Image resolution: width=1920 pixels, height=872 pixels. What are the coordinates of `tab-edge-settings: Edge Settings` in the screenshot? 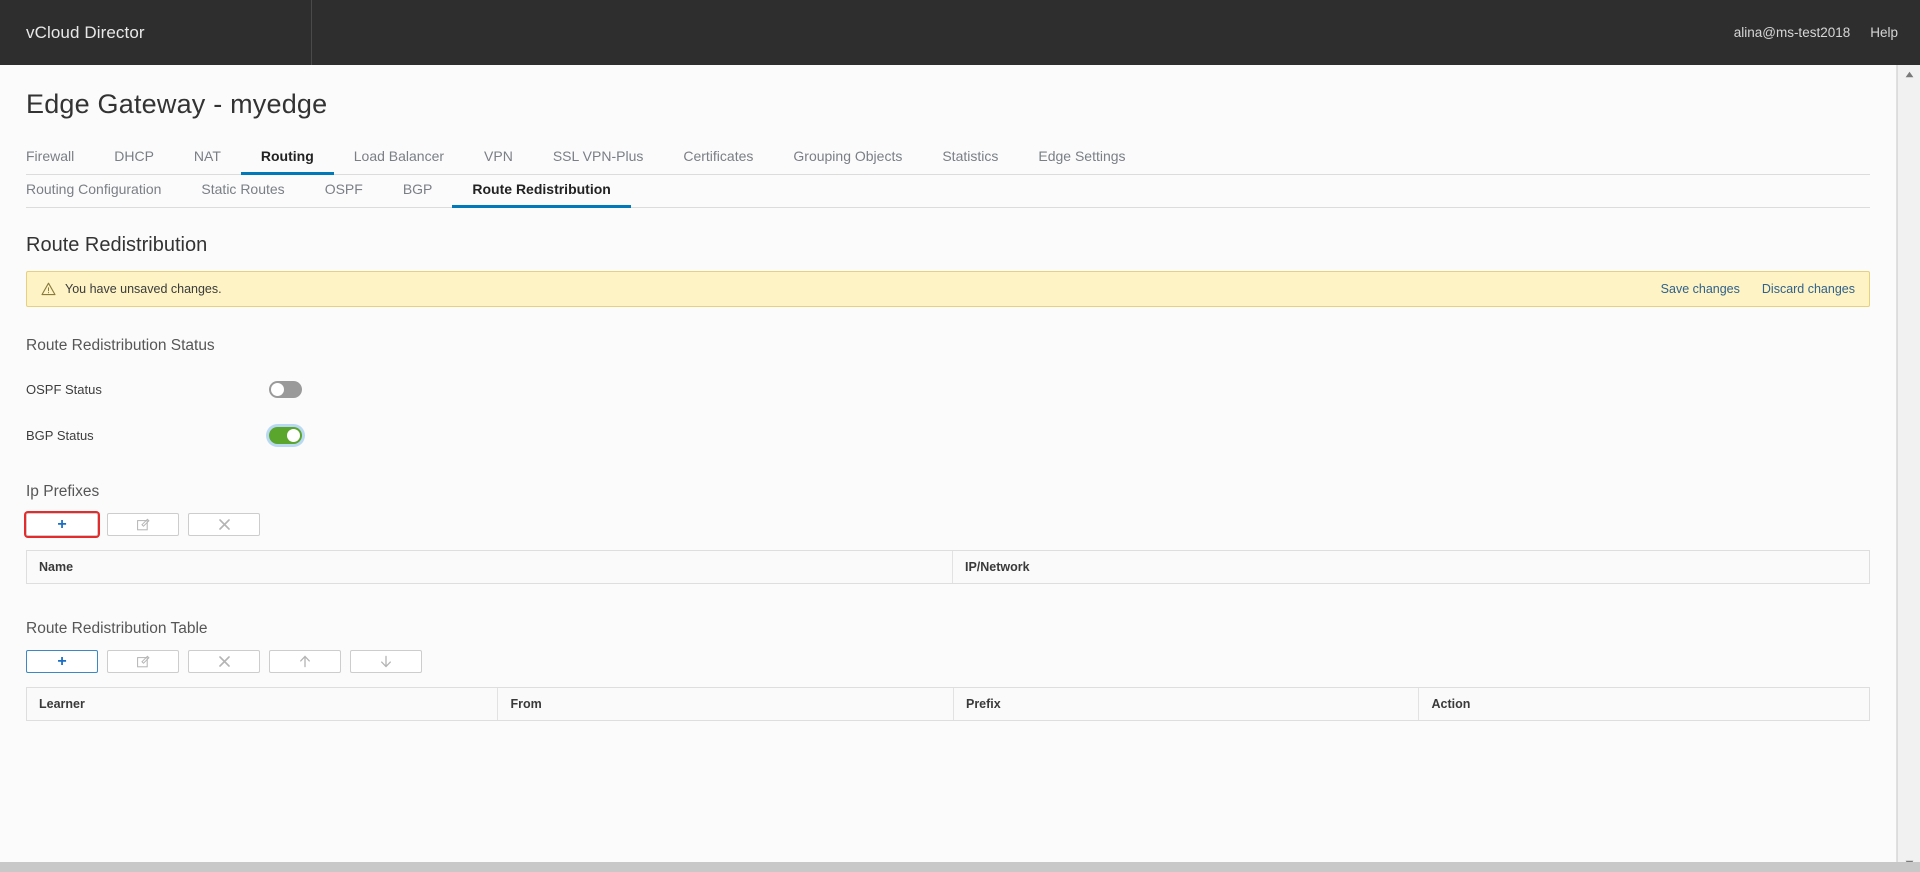 It's located at (1081, 158).